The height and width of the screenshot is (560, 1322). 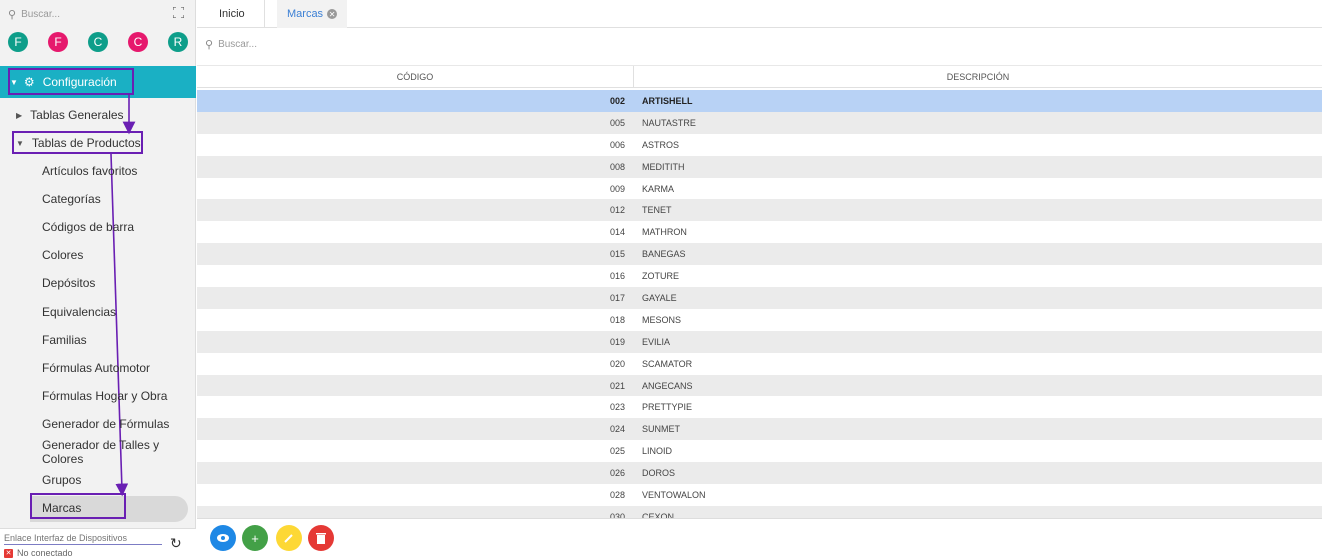 I want to click on menu-tablas-productos-label: Tablas de Productos, so click(x=86, y=143).